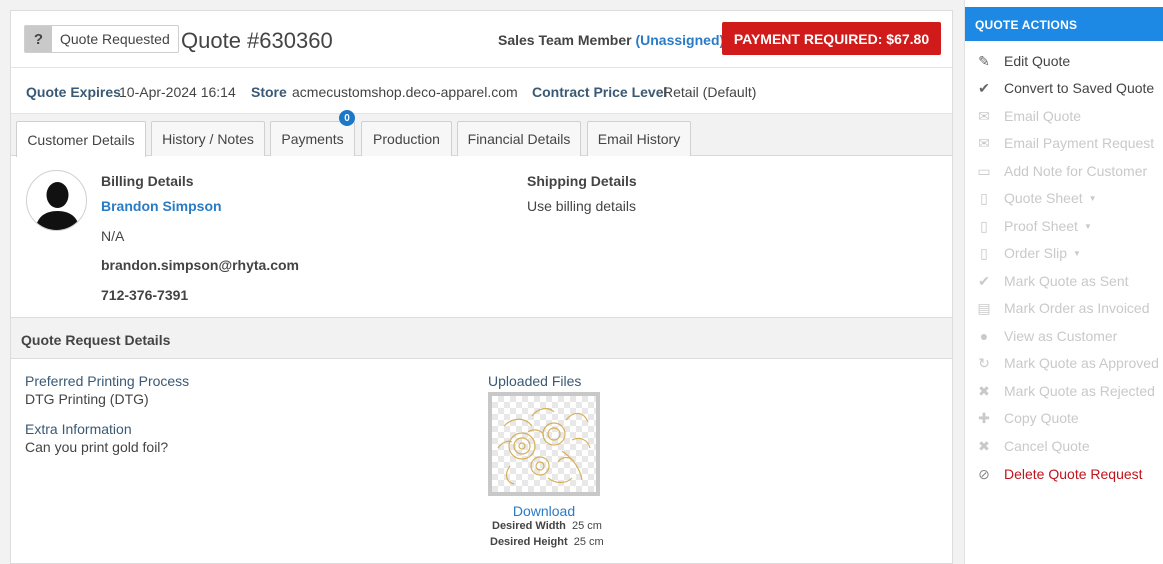 This screenshot has height=564, width=1163. I want to click on user-silhouette-icon, so click(57, 206).